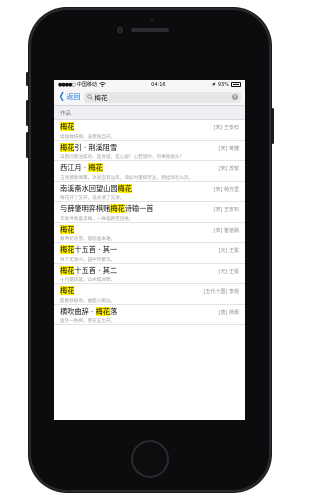 The width and height of the screenshot is (320, 500). Describe the element at coordinates (96, 270) in the screenshot. I see `title-suffix: 十五首 · 其二` at that location.